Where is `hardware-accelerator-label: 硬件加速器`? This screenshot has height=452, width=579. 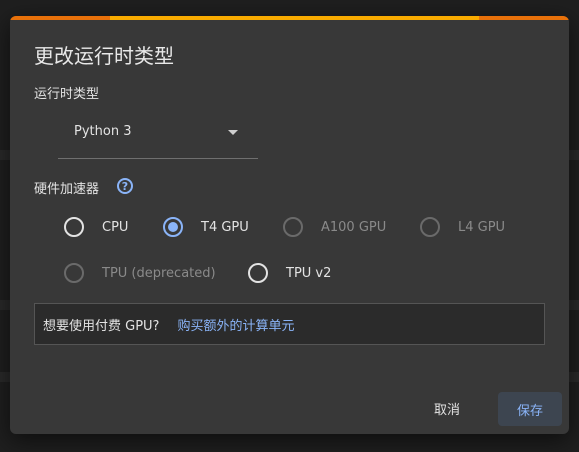 hardware-accelerator-label: 硬件加速器 is located at coordinates (67, 189).